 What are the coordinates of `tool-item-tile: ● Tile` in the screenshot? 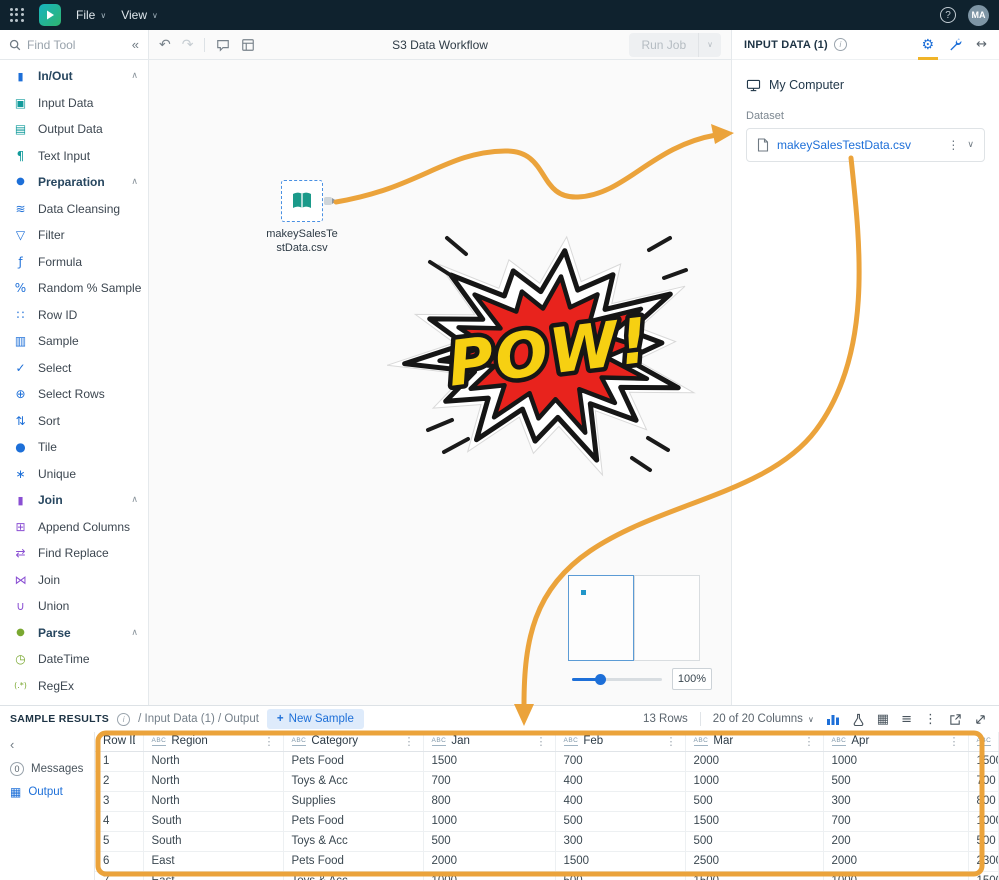 It's located at (74, 447).